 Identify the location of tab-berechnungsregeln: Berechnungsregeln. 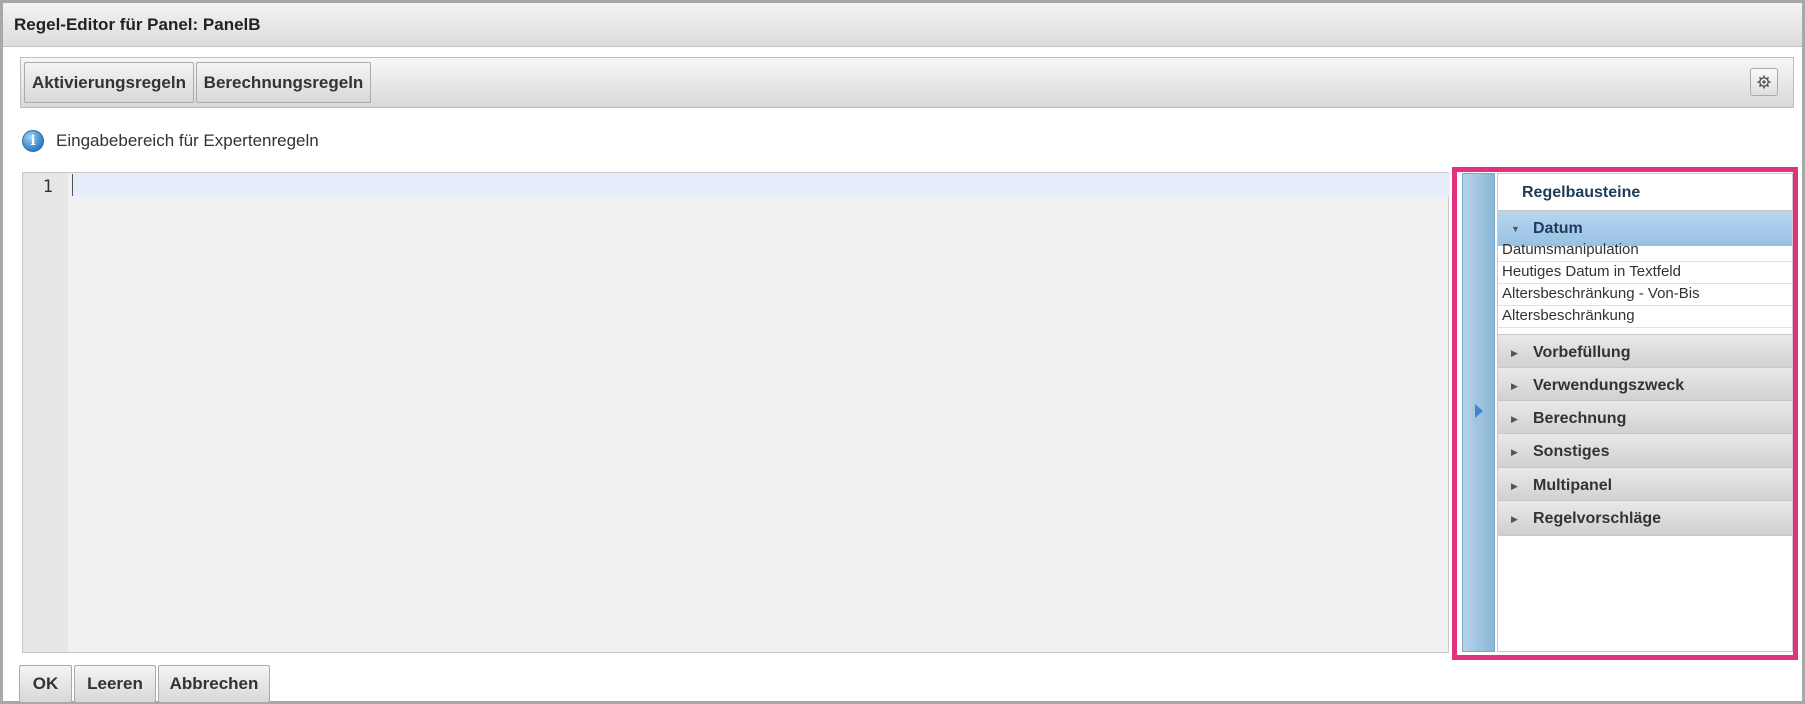
(283, 82).